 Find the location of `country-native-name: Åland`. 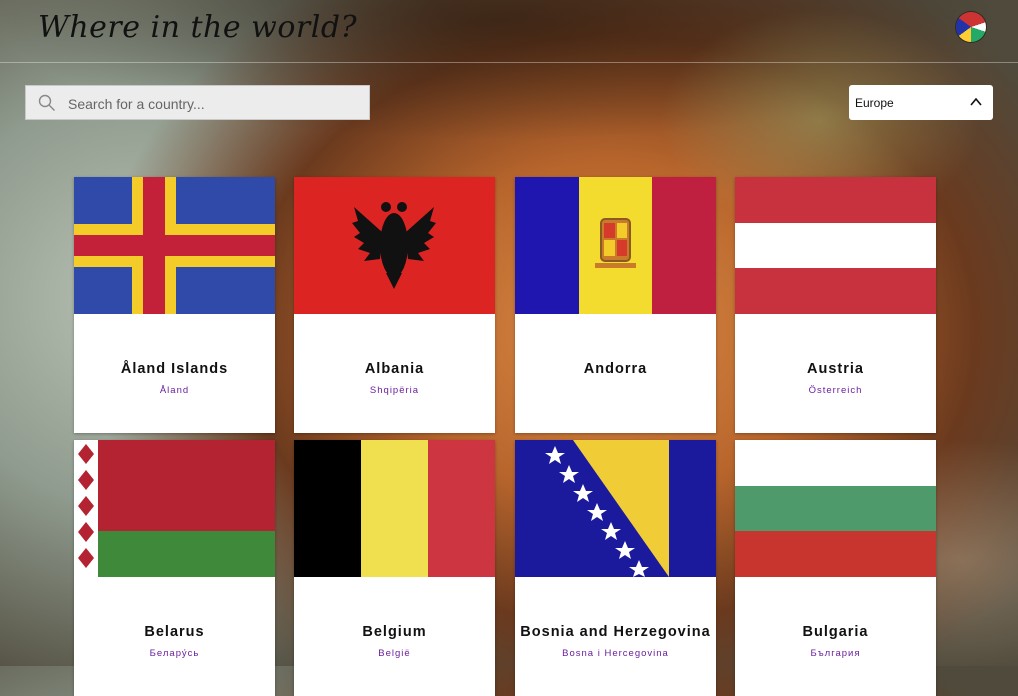

country-native-name: Åland is located at coordinates (174, 390).